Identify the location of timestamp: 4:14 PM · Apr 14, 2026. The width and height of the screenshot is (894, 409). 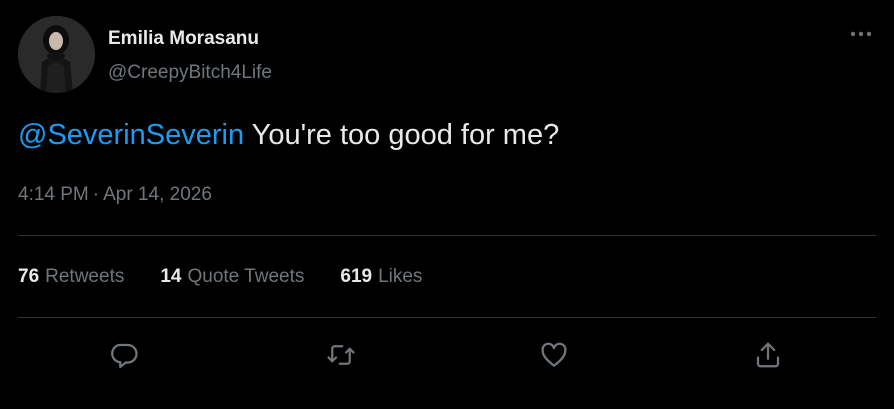
(115, 195).